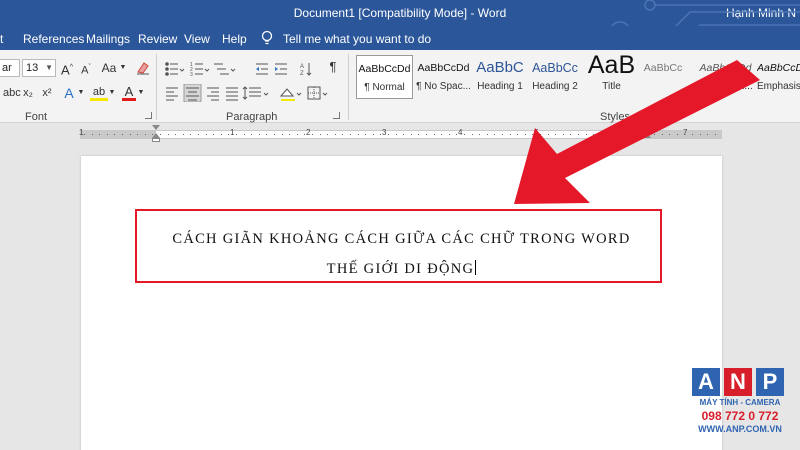 The width and height of the screenshot is (800, 450). I want to click on tab-mailings: Mailings, so click(108, 39).